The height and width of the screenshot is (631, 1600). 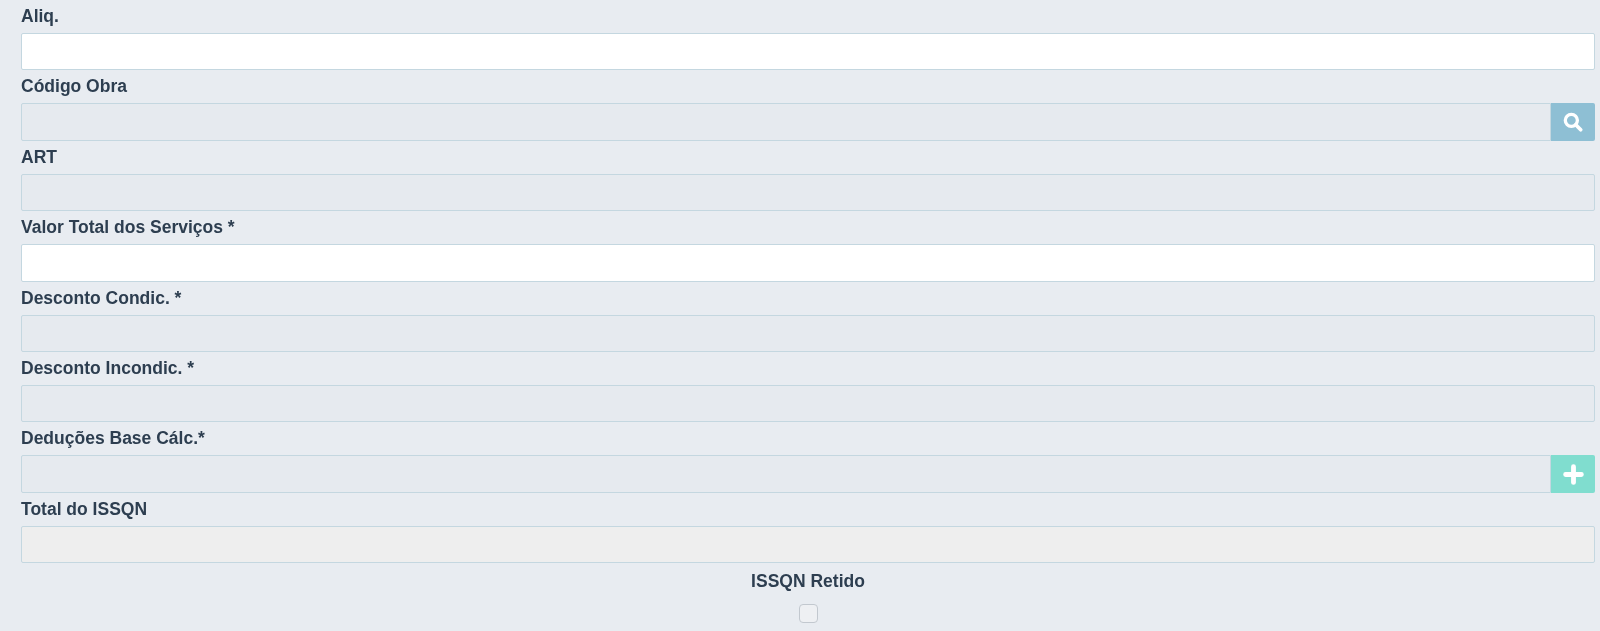 What do you see at coordinates (808, 614) in the screenshot?
I see `checkbox` at bounding box center [808, 614].